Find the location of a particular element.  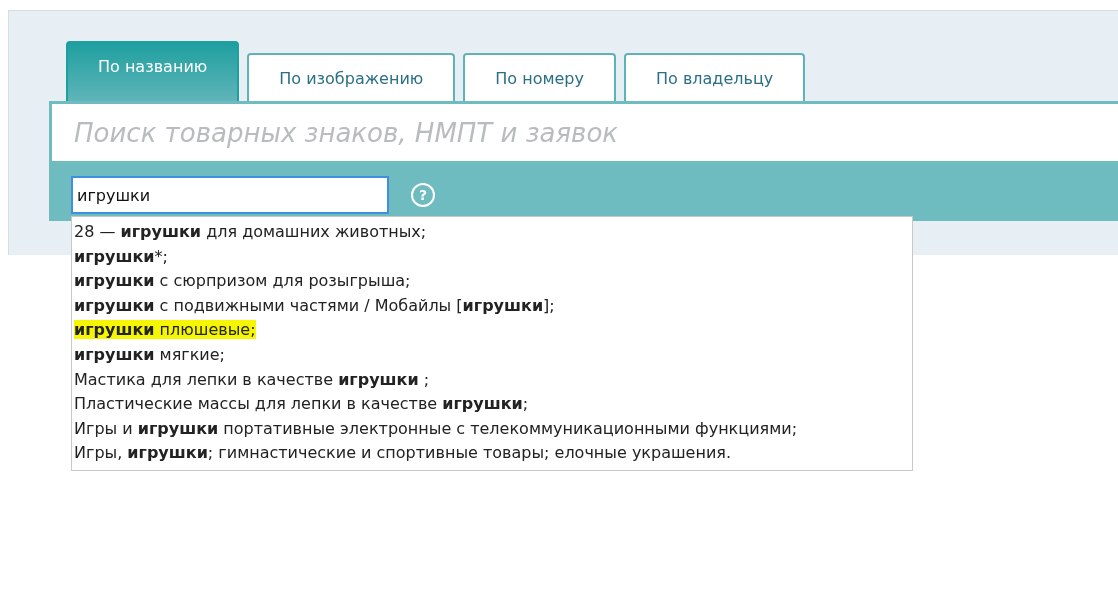

suggestion-item: игрушки*; is located at coordinates (121, 256).